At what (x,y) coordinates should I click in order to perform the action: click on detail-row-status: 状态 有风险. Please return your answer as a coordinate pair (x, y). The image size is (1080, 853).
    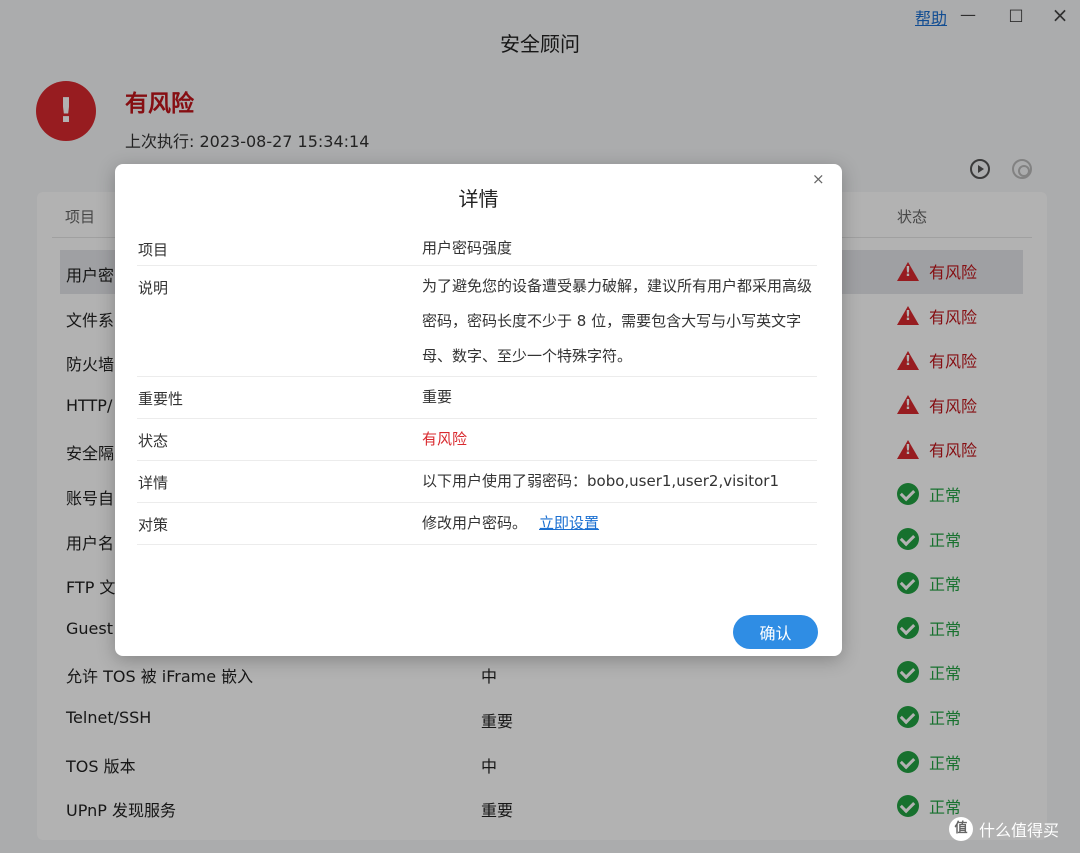
    Looking at the image, I should click on (477, 440).